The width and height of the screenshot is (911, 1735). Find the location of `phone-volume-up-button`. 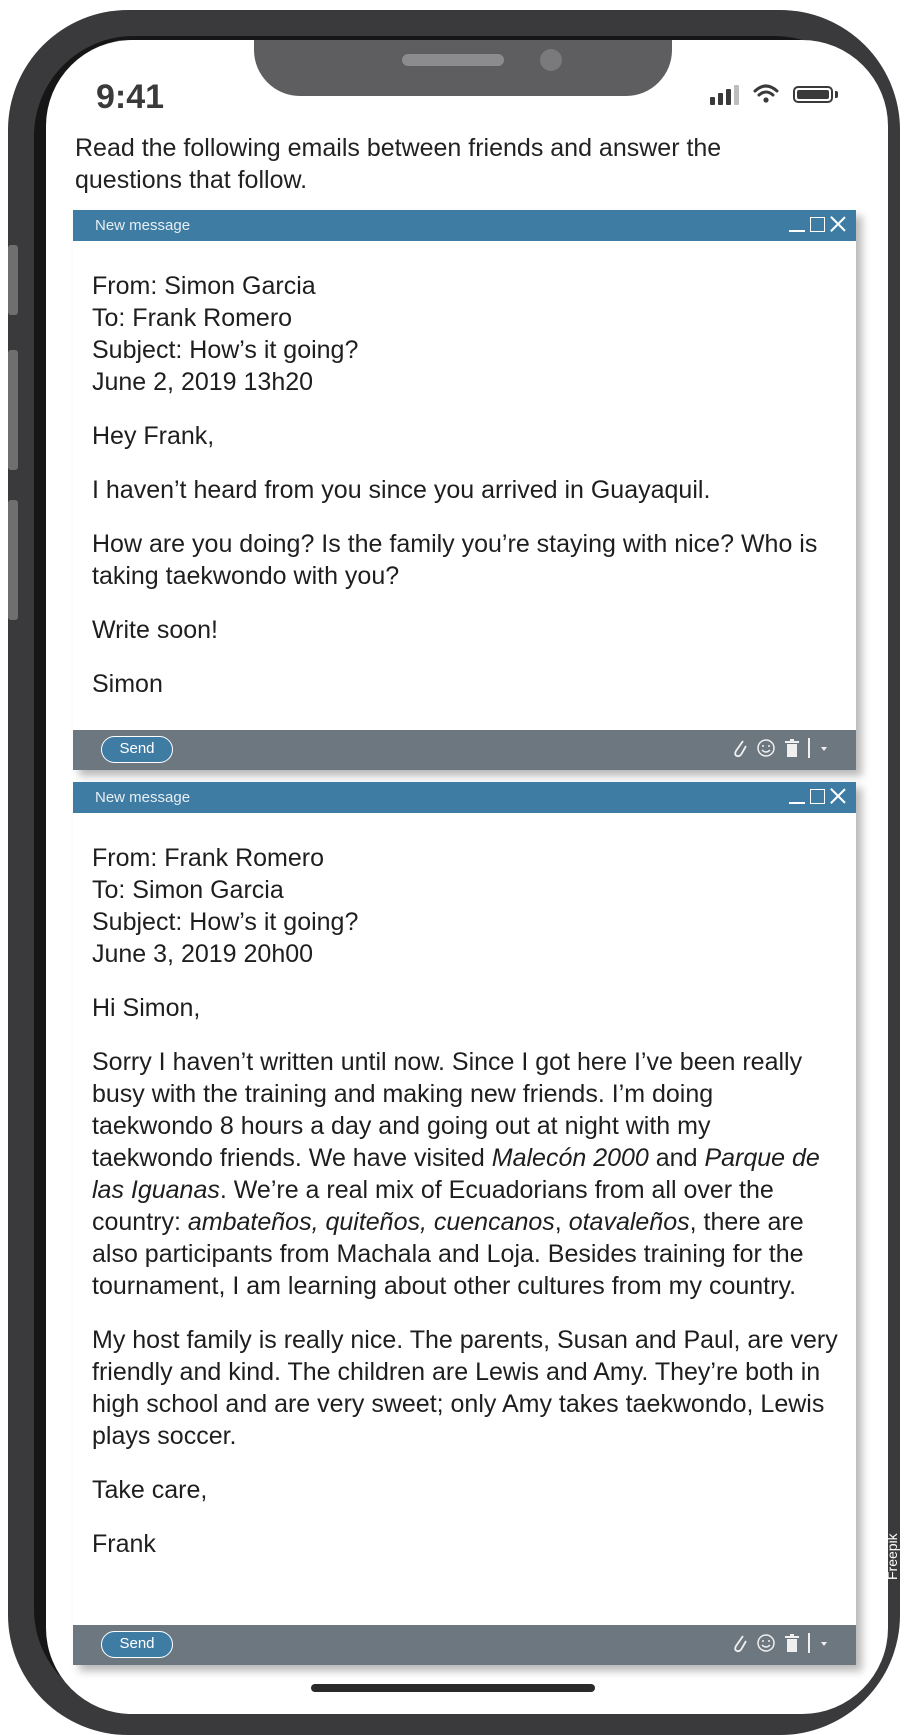

phone-volume-up-button is located at coordinates (13, 410).